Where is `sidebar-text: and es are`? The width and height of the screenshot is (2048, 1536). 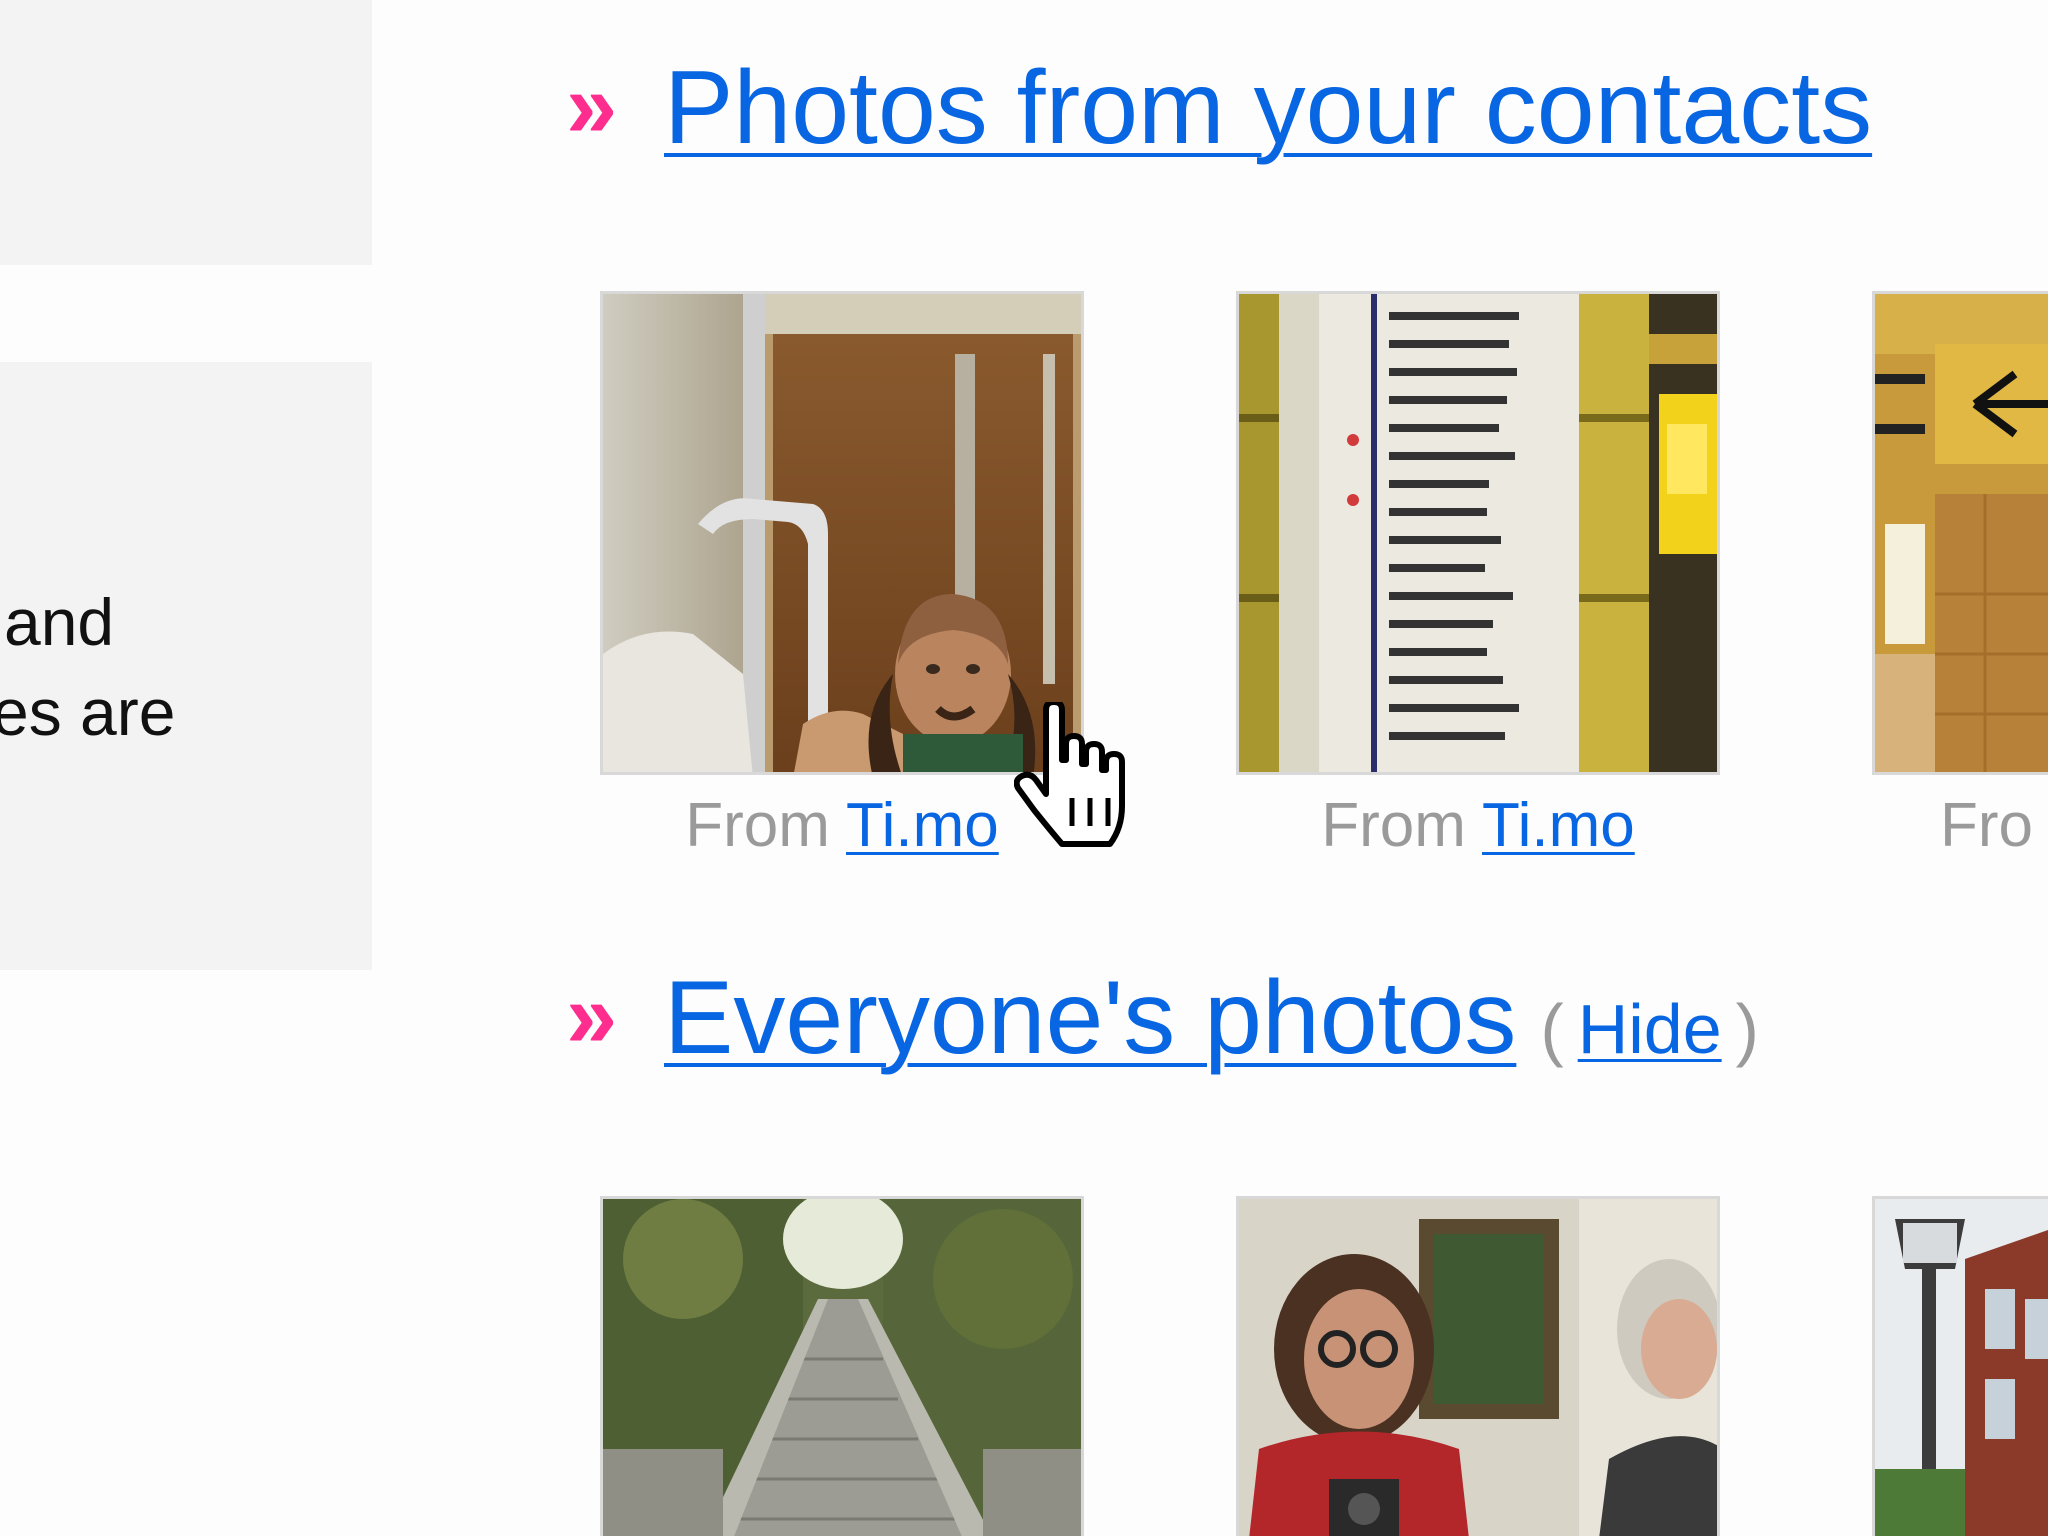
sidebar-text: and es are is located at coordinates (96, 667).